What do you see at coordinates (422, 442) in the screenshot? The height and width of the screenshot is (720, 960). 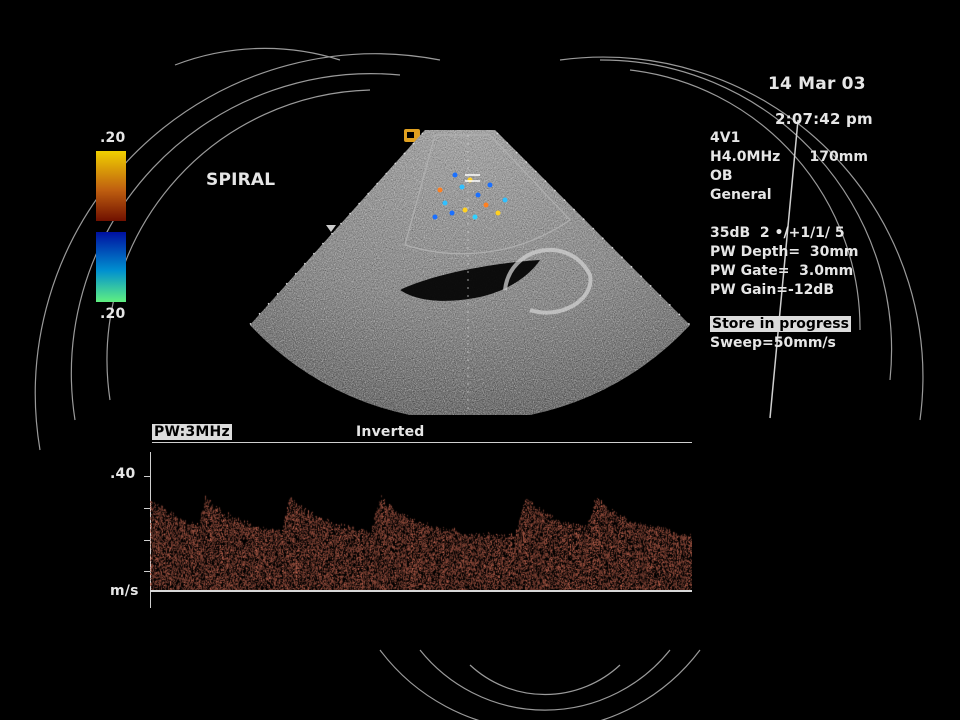 I see `doppler-top-line` at bounding box center [422, 442].